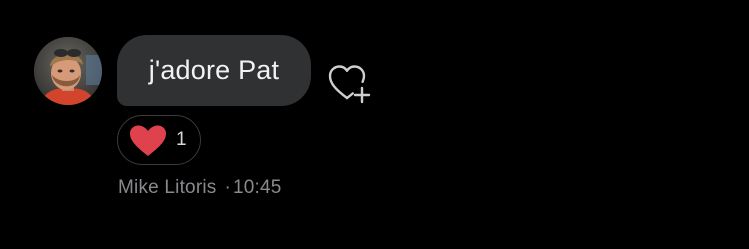 The image size is (749, 249). What do you see at coordinates (148, 140) in the screenshot?
I see `heart-icon` at bounding box center [148, 140].